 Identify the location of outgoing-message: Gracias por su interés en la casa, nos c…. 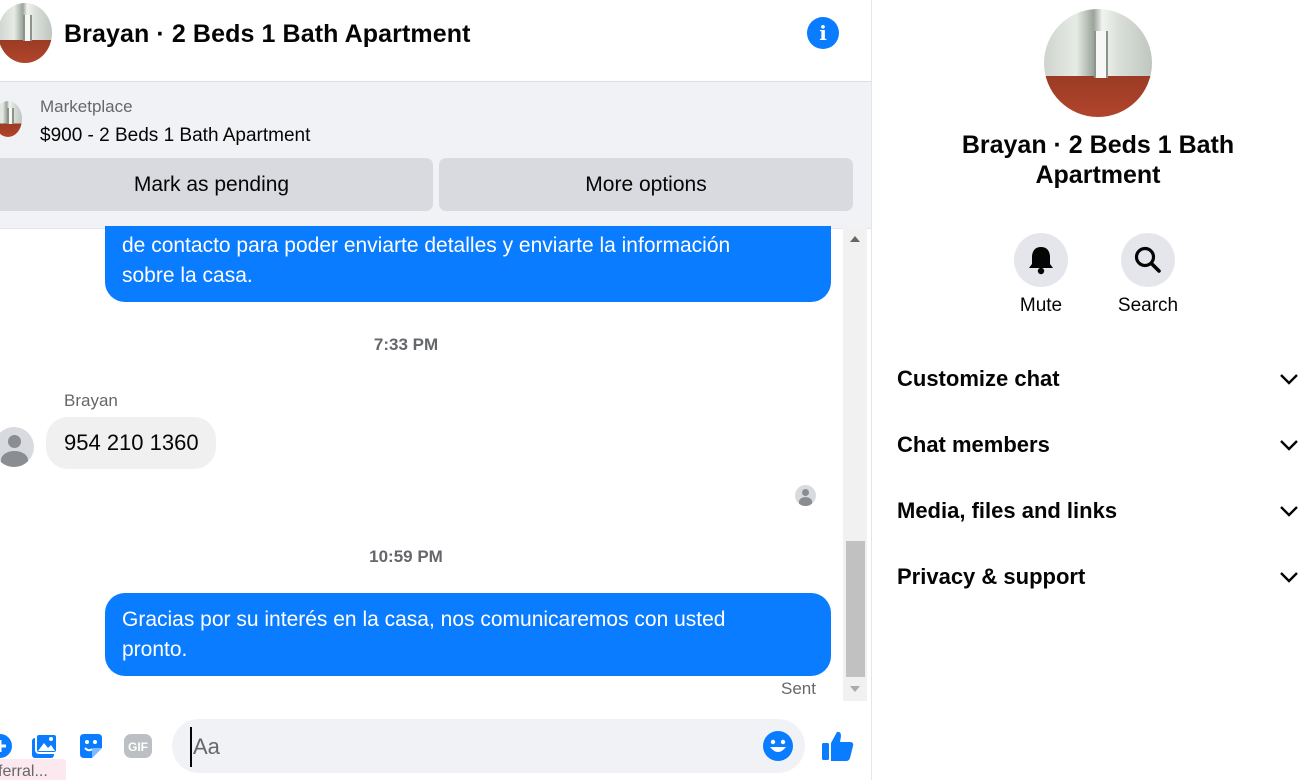
(468, 634).